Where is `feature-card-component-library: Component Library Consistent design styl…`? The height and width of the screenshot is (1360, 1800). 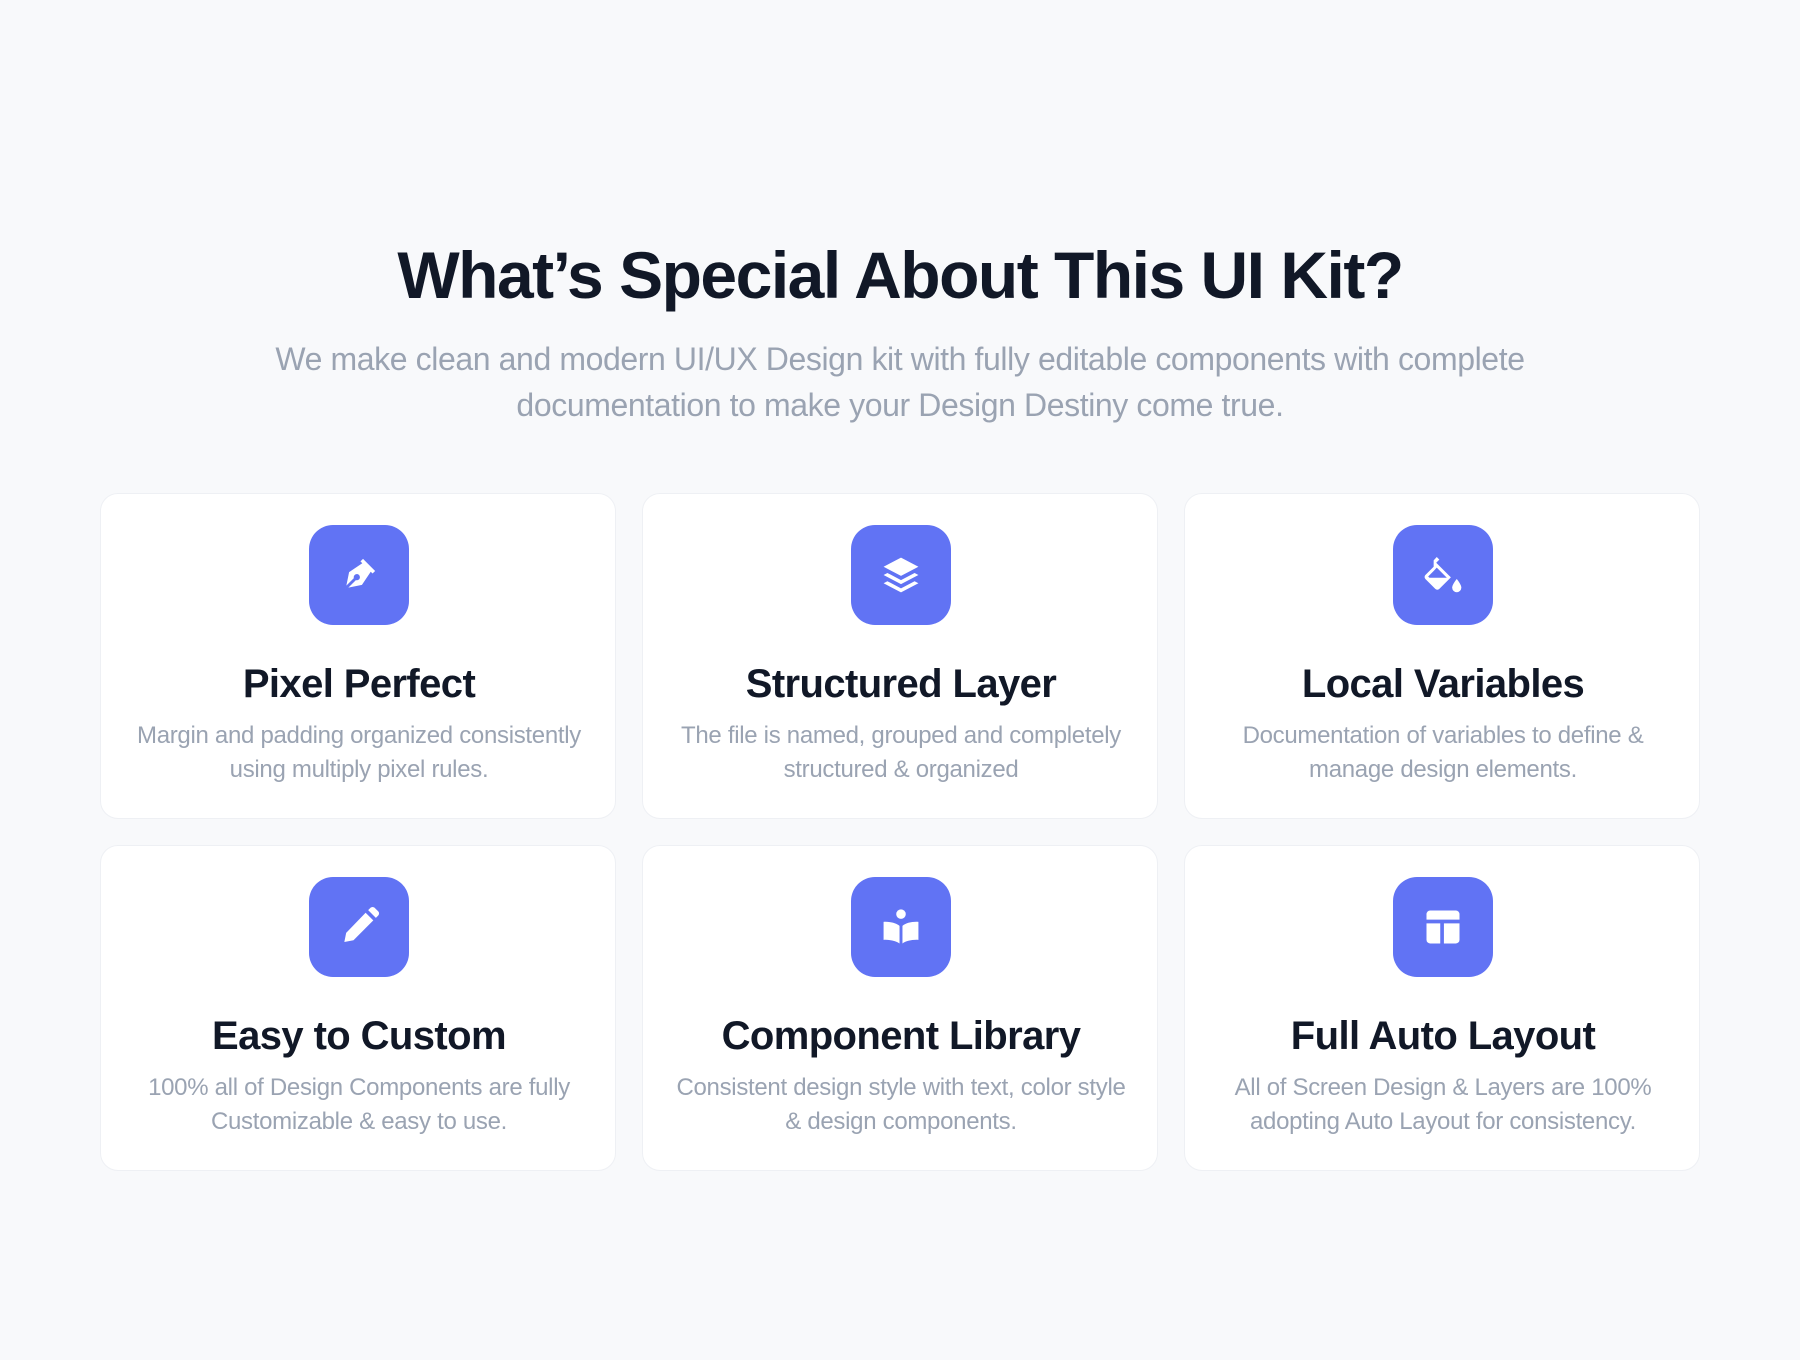
feature-card-component-library: Component Library Consistent design styl… is located at coordinates (900, 1008).